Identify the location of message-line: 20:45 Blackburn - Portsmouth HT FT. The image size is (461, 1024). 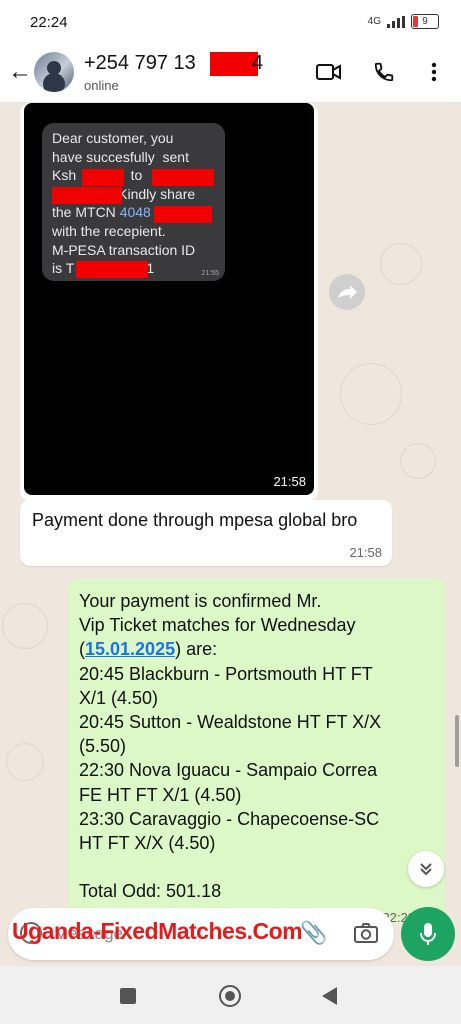
(226, 673).